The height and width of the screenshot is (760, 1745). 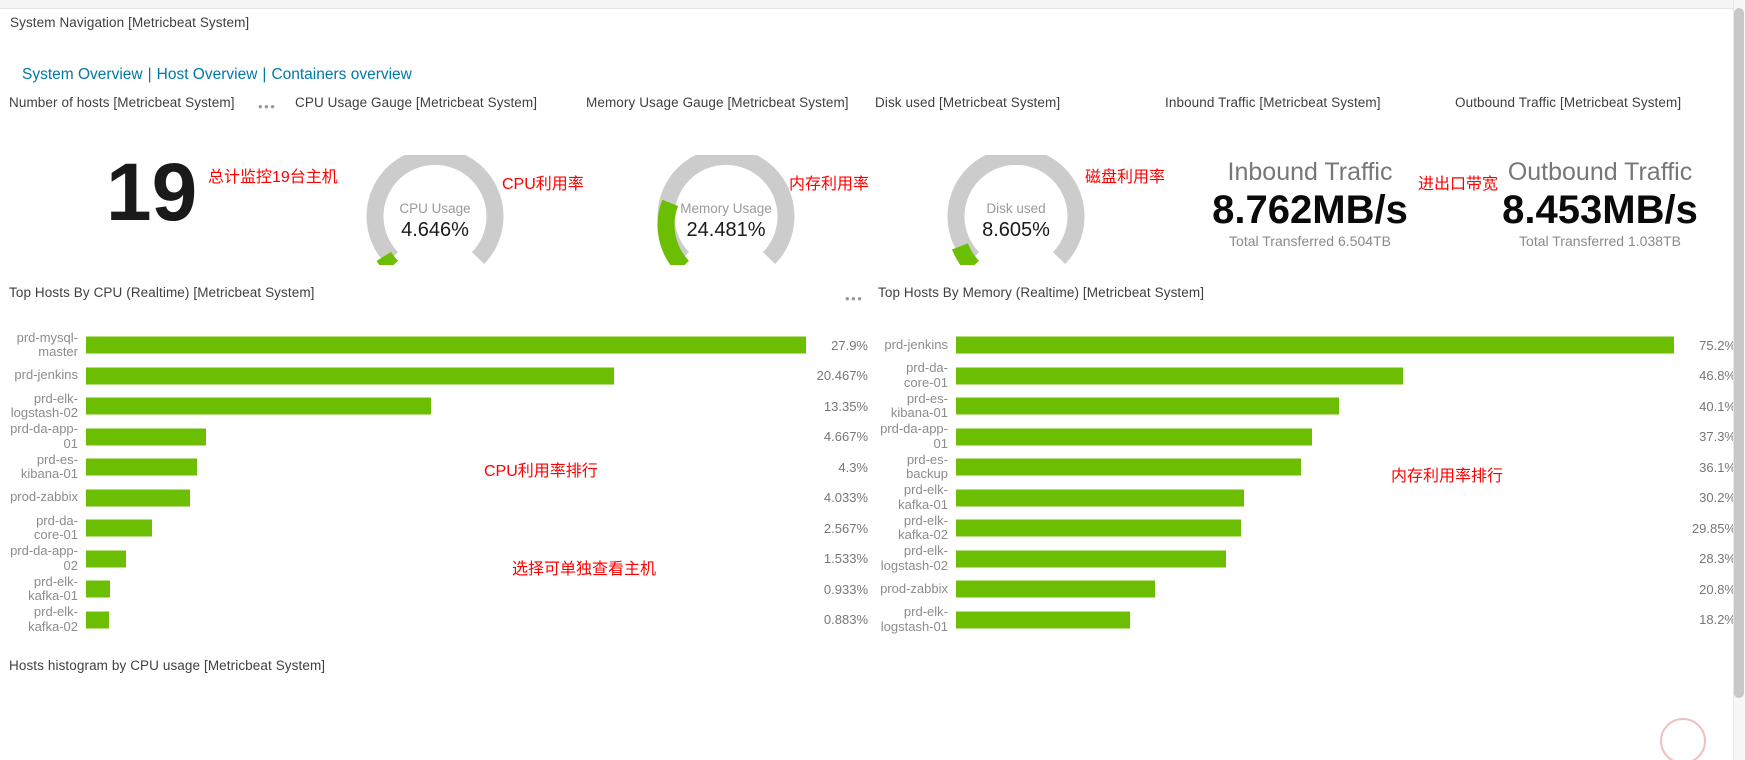 I want to click on bar-value-label: 1.533%, so click(x=845, y=559).